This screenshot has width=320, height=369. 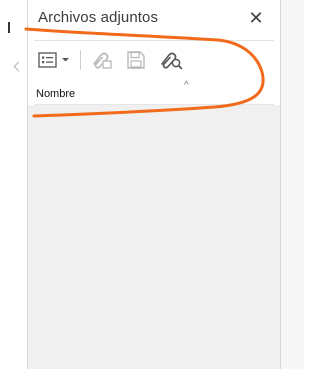 I want to click on left-navigation-strip, so click(x=13, y=184).